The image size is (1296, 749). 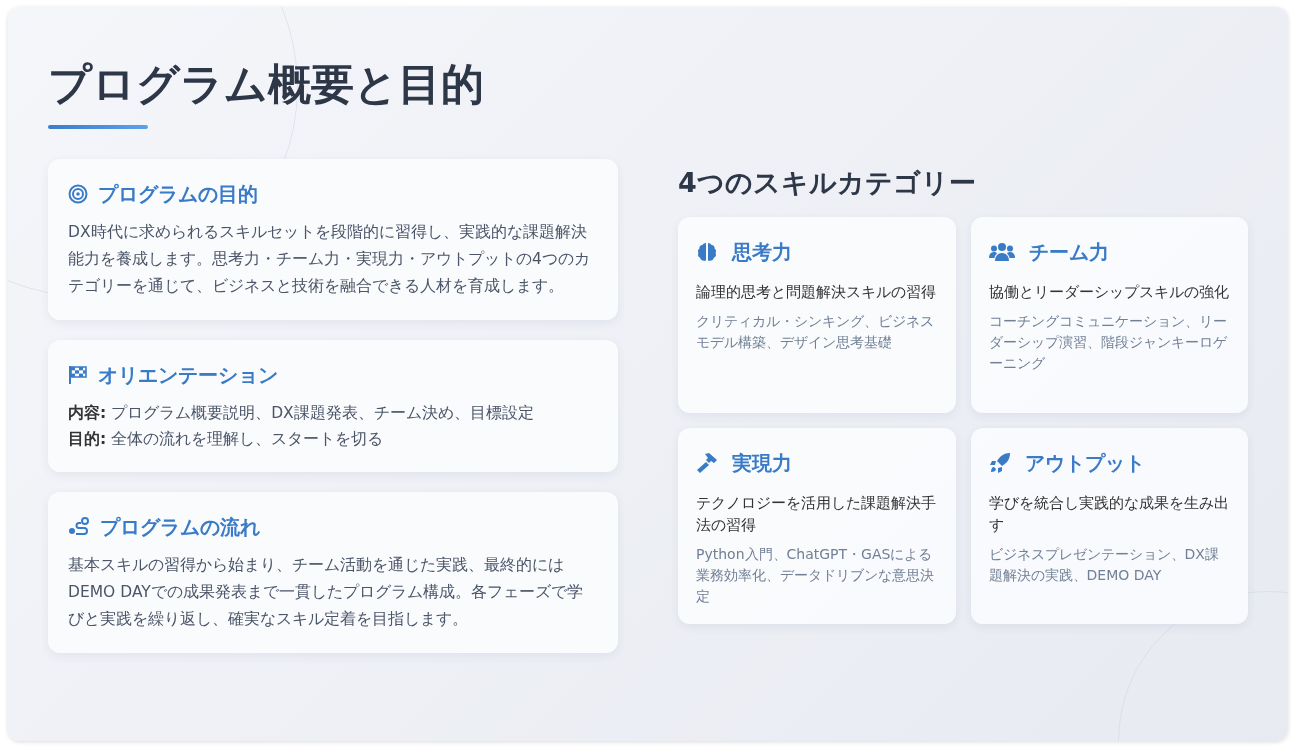 I want to click on card-text: DX時代に求められるスキルセットを段階的に習得し、実践的な課題解決能力を養成します。思考力・チーム力・実現力・アウトプットの4つのカテゴリーを通じて、ビジネスと技術を融合できる人材を育成します。, so click(x=329, y=259).